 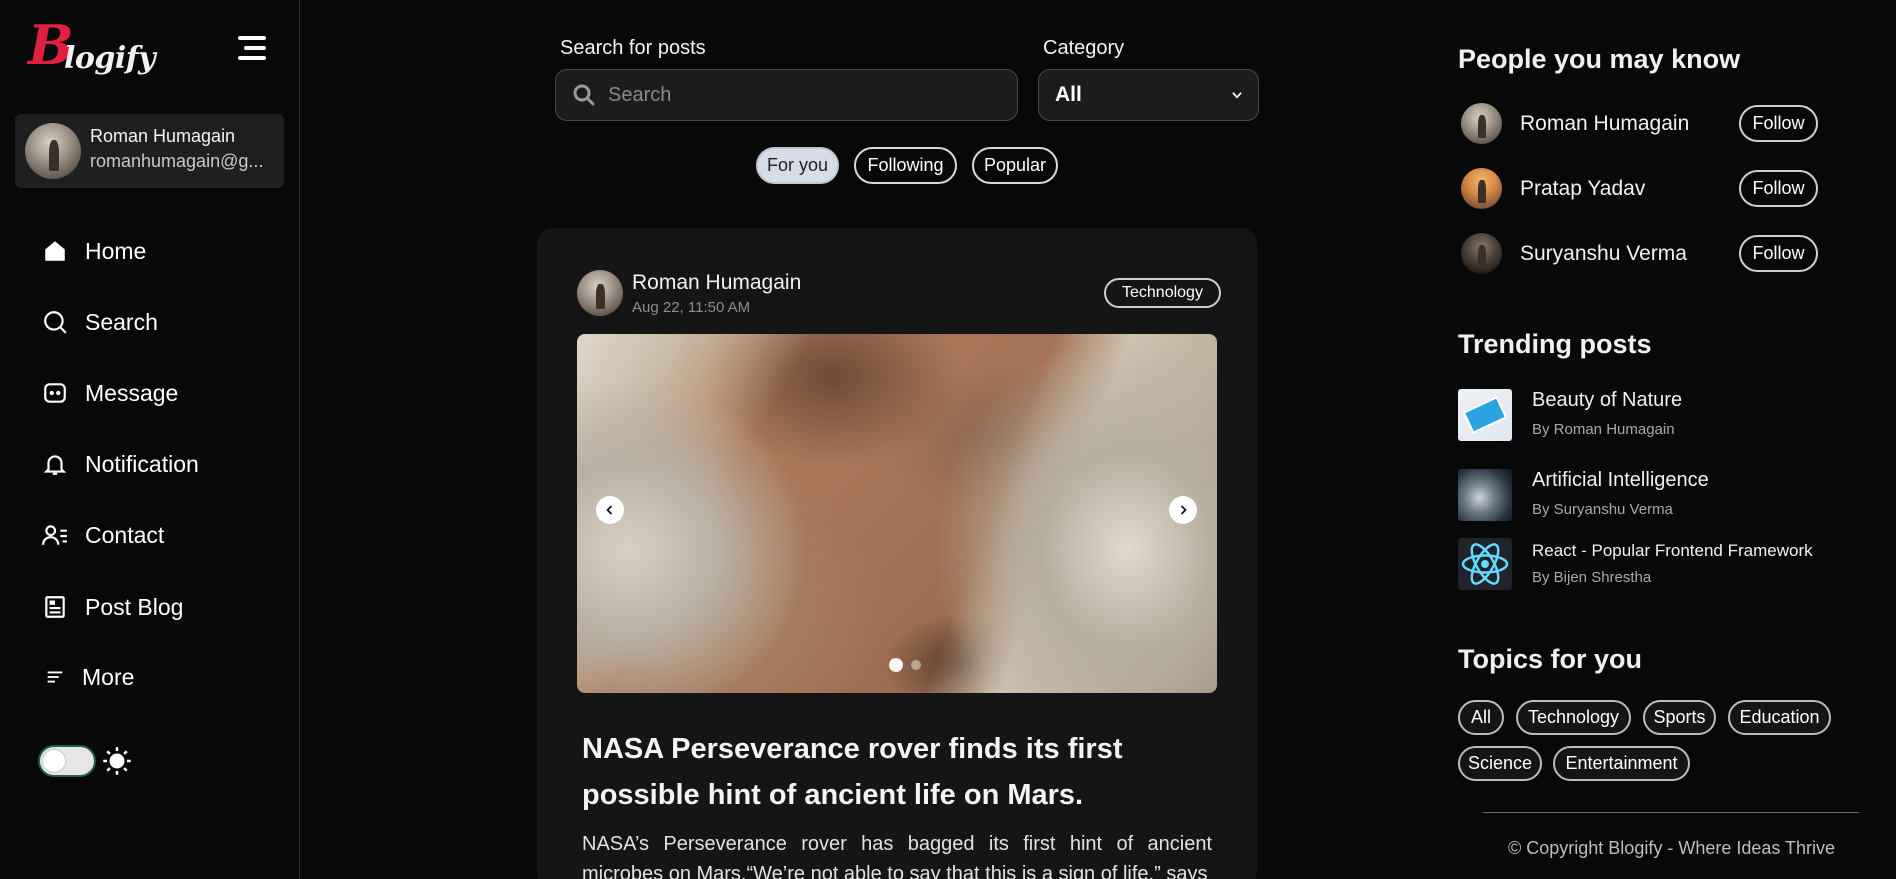 I want to click on chevron-down-icon, so click(x=1237, y=95).